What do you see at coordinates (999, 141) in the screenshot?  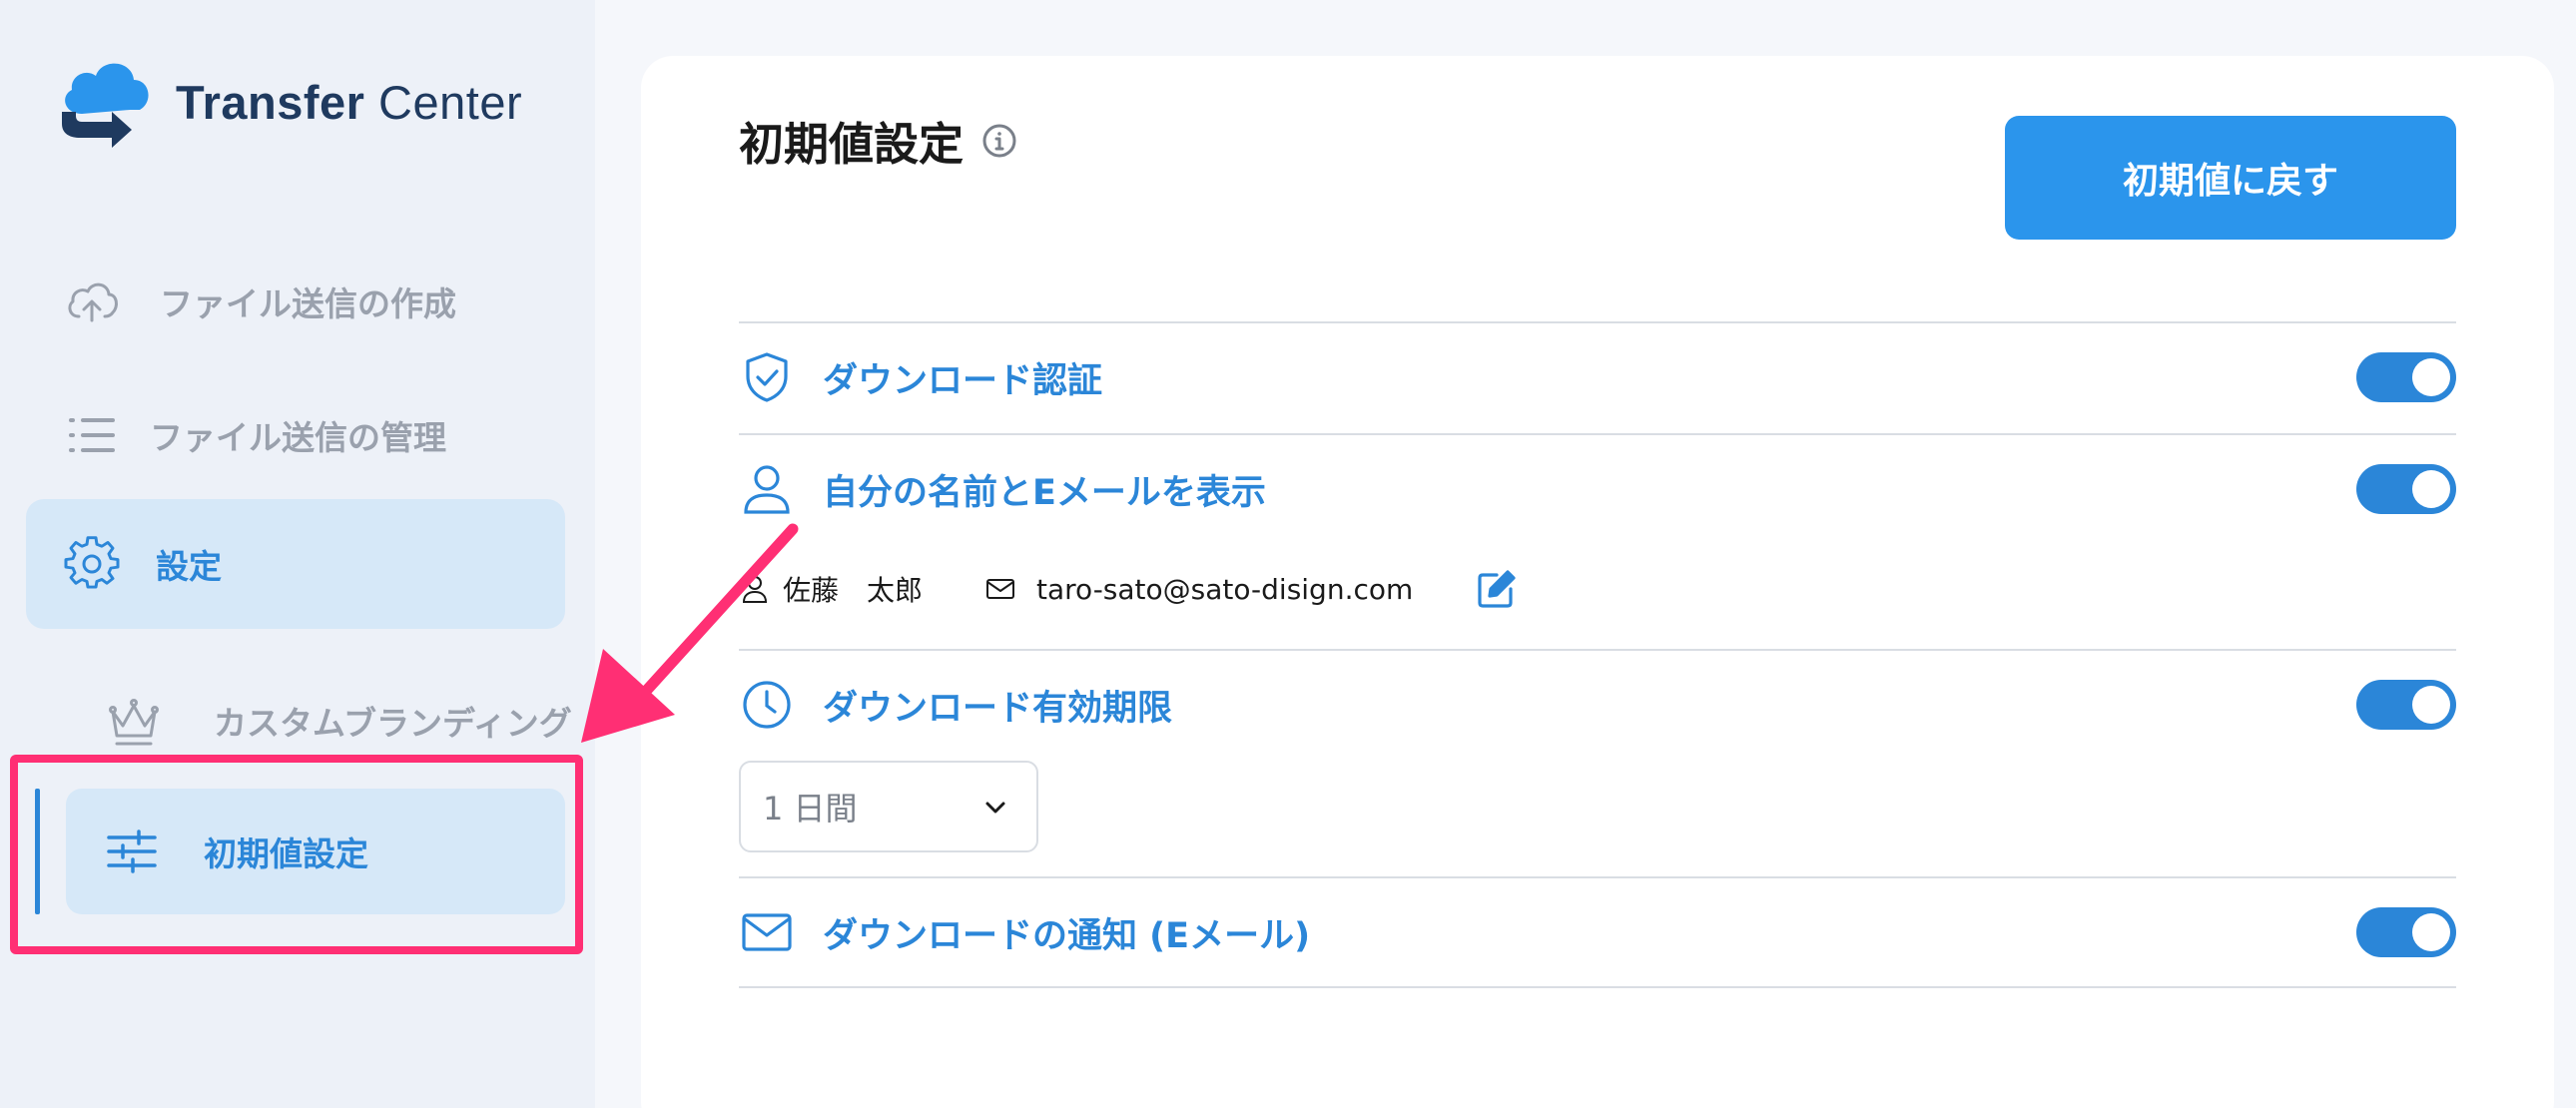 I see `info-icon` at bounding box center [999, 141].